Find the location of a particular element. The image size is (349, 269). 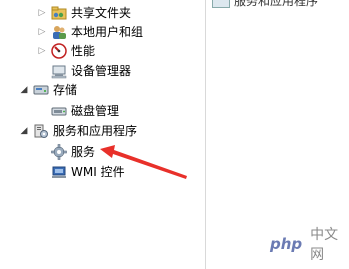

watermark: php 中文网 is located at coordinates (307, 244).